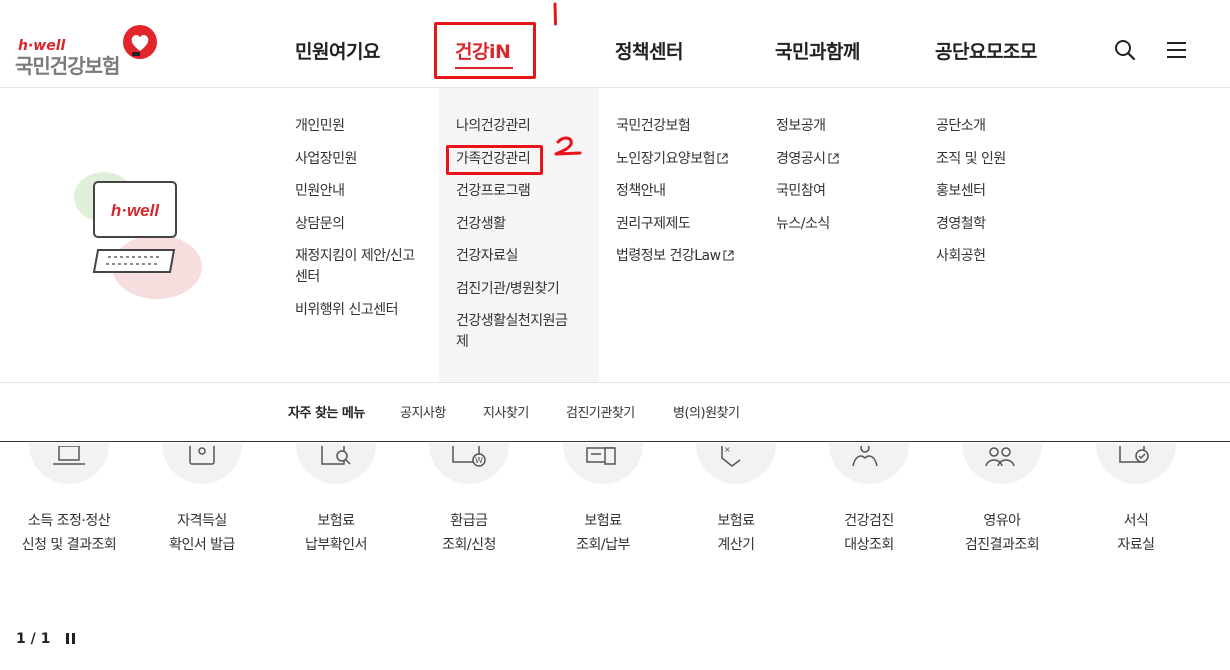  What do you see at coordinates (1136, 521) in the screenshot?
I see `service-label-line1: 서식` at bounding box center [1136, 521].